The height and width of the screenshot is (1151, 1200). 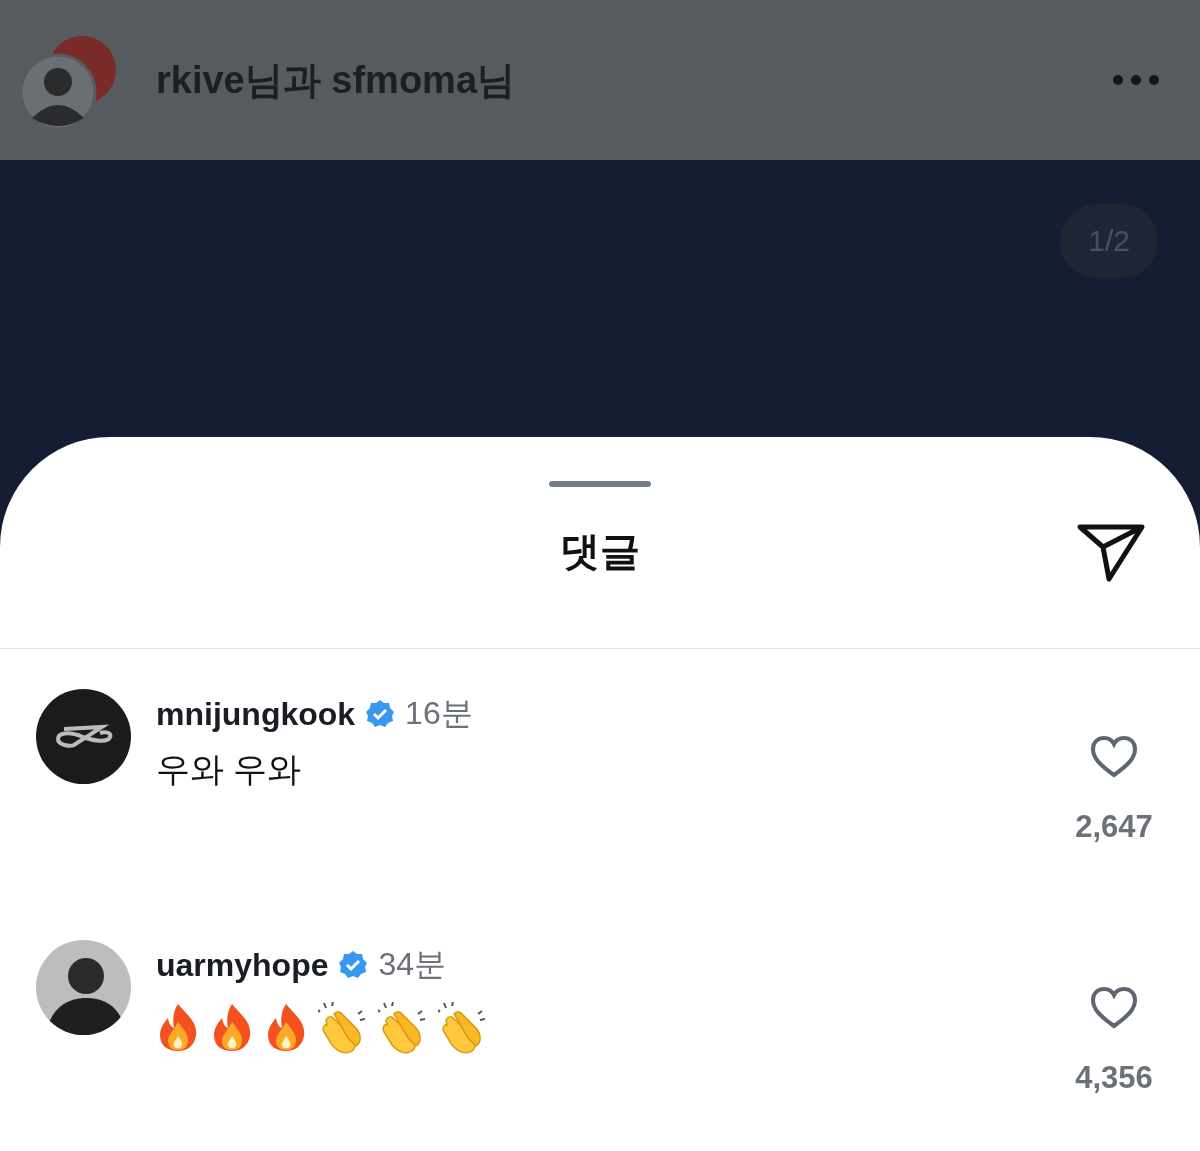 I want to click on sheet-title: 댓글, so click(x=600, y=551).